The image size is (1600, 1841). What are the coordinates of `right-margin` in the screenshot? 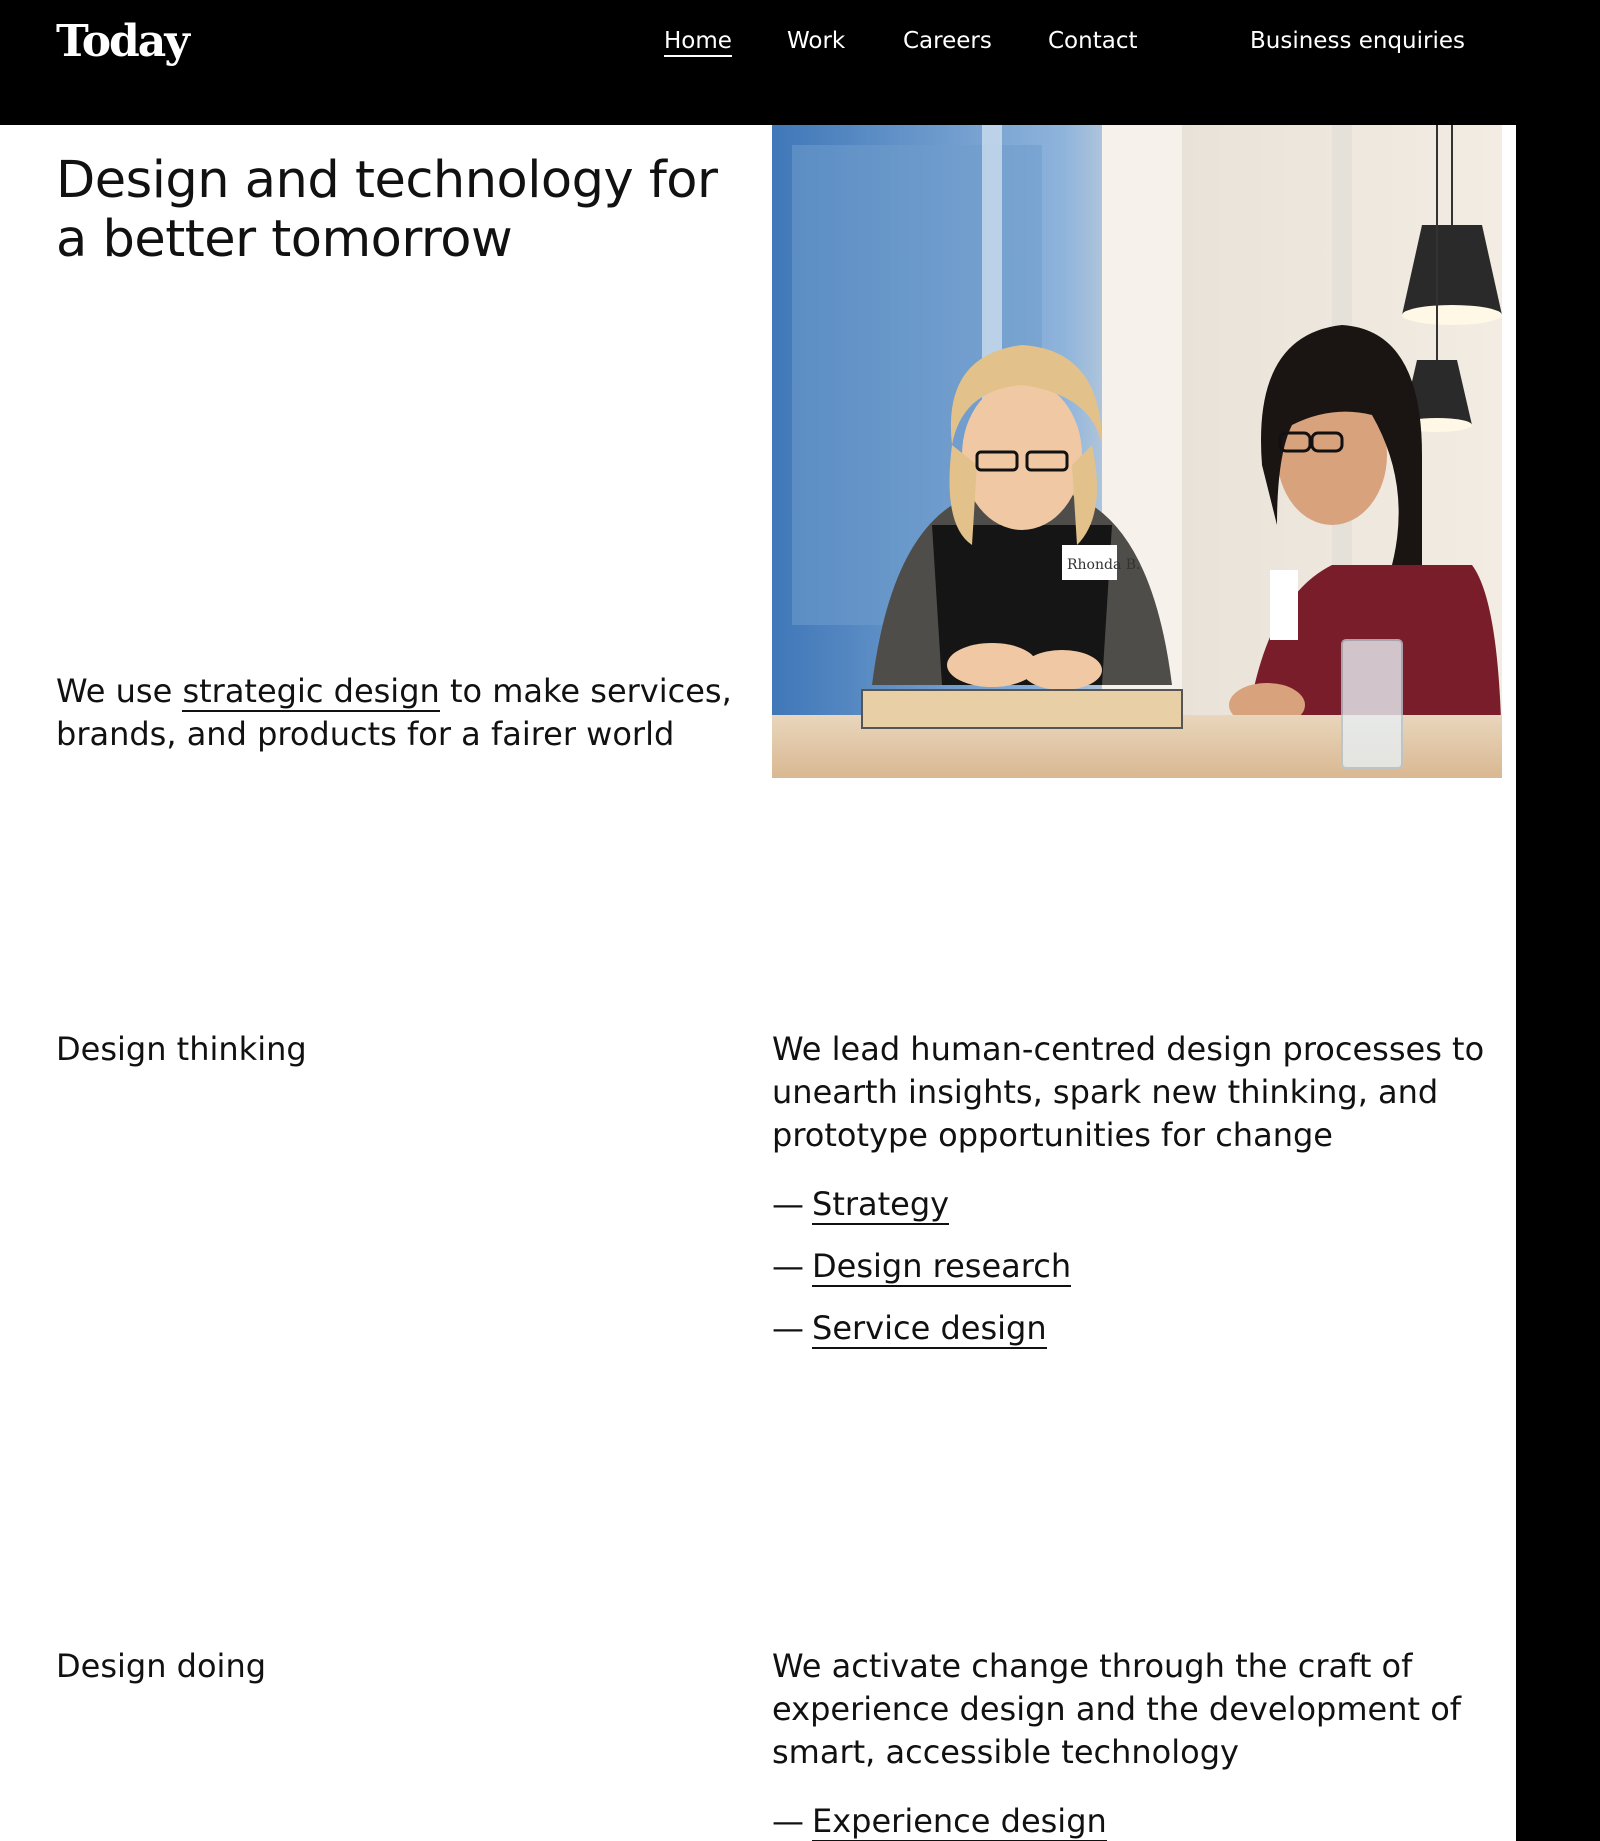 It's located at (1558, 983).